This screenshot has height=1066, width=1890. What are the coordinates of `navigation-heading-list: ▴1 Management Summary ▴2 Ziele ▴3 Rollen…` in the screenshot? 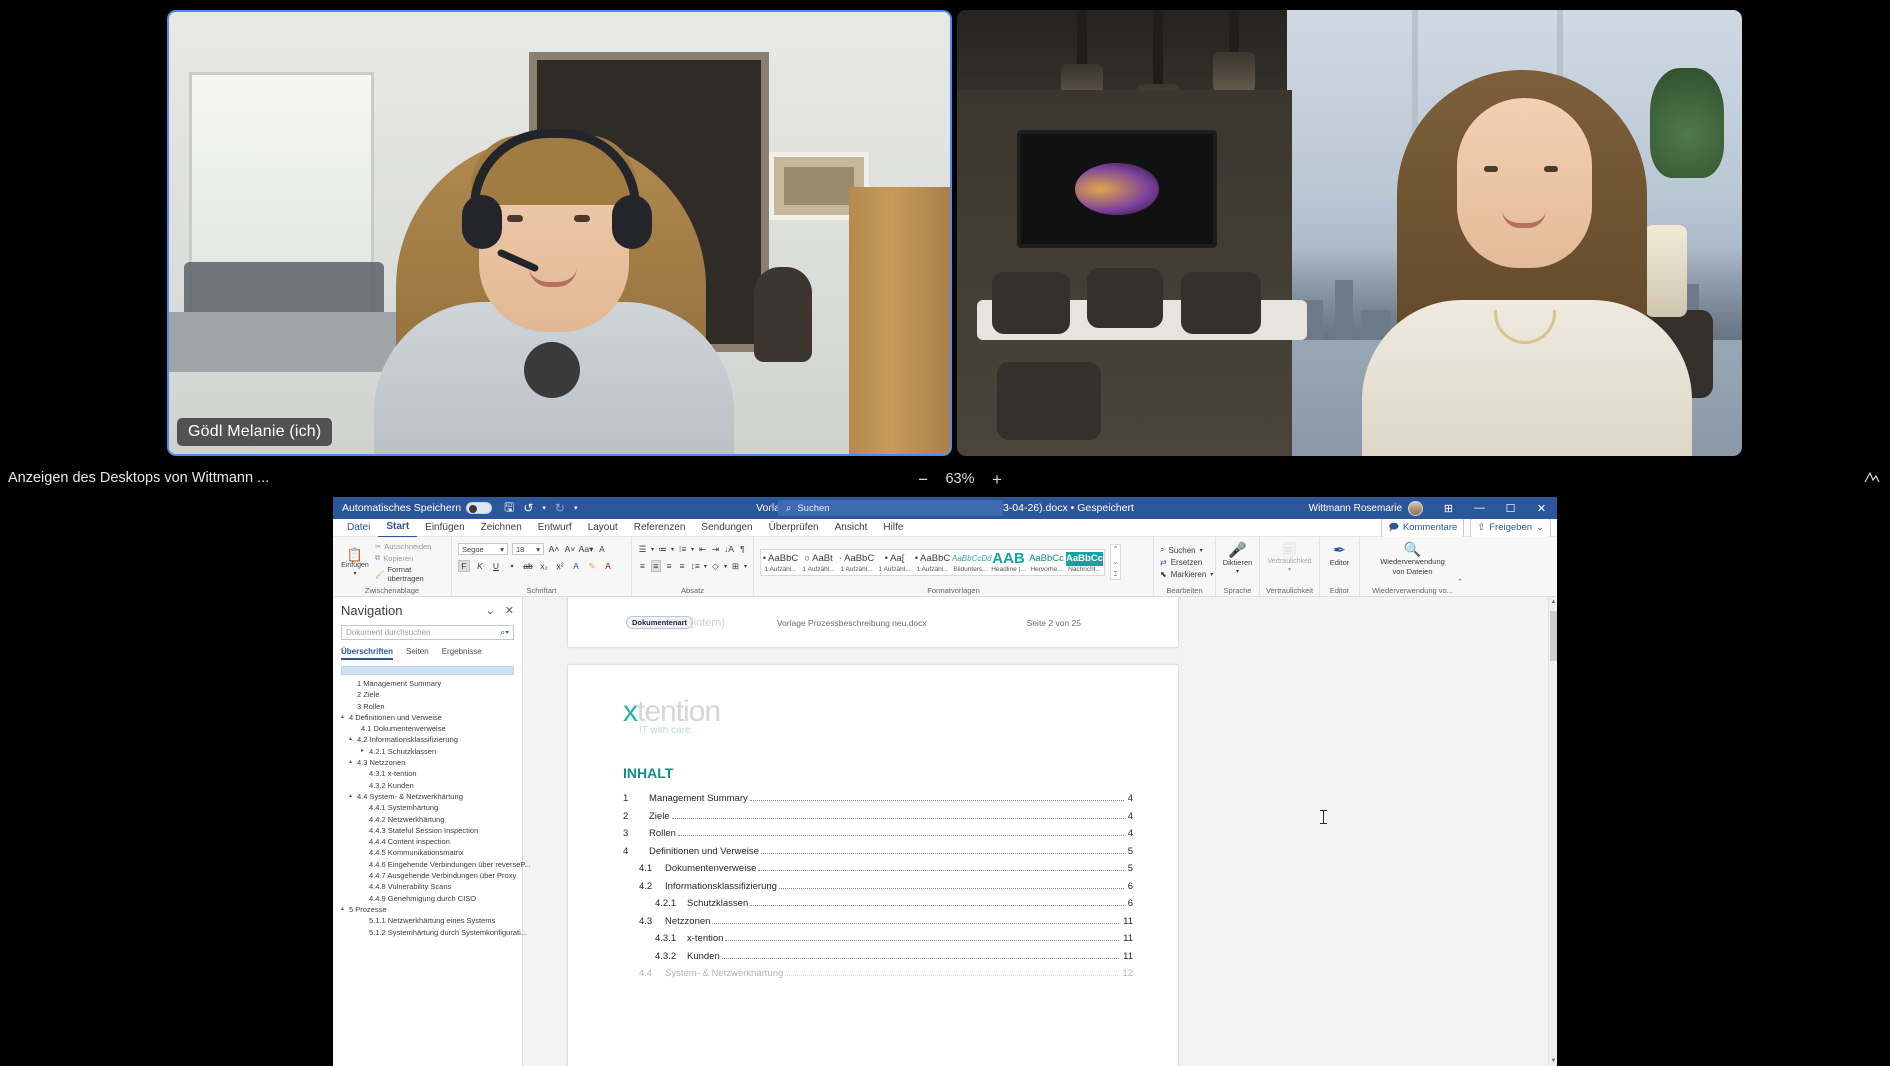 It's located at (436, 808).